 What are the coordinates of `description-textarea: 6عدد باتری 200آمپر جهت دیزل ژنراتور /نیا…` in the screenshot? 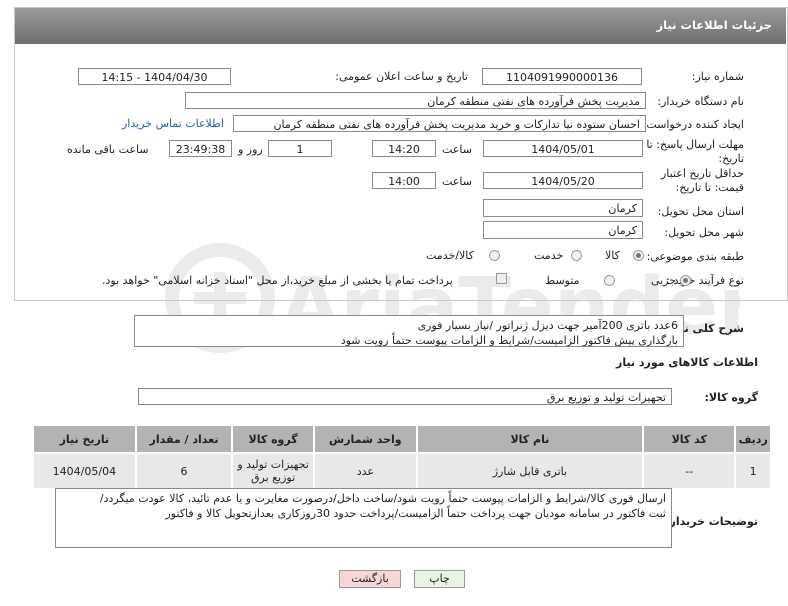 It's located at (409, 331).